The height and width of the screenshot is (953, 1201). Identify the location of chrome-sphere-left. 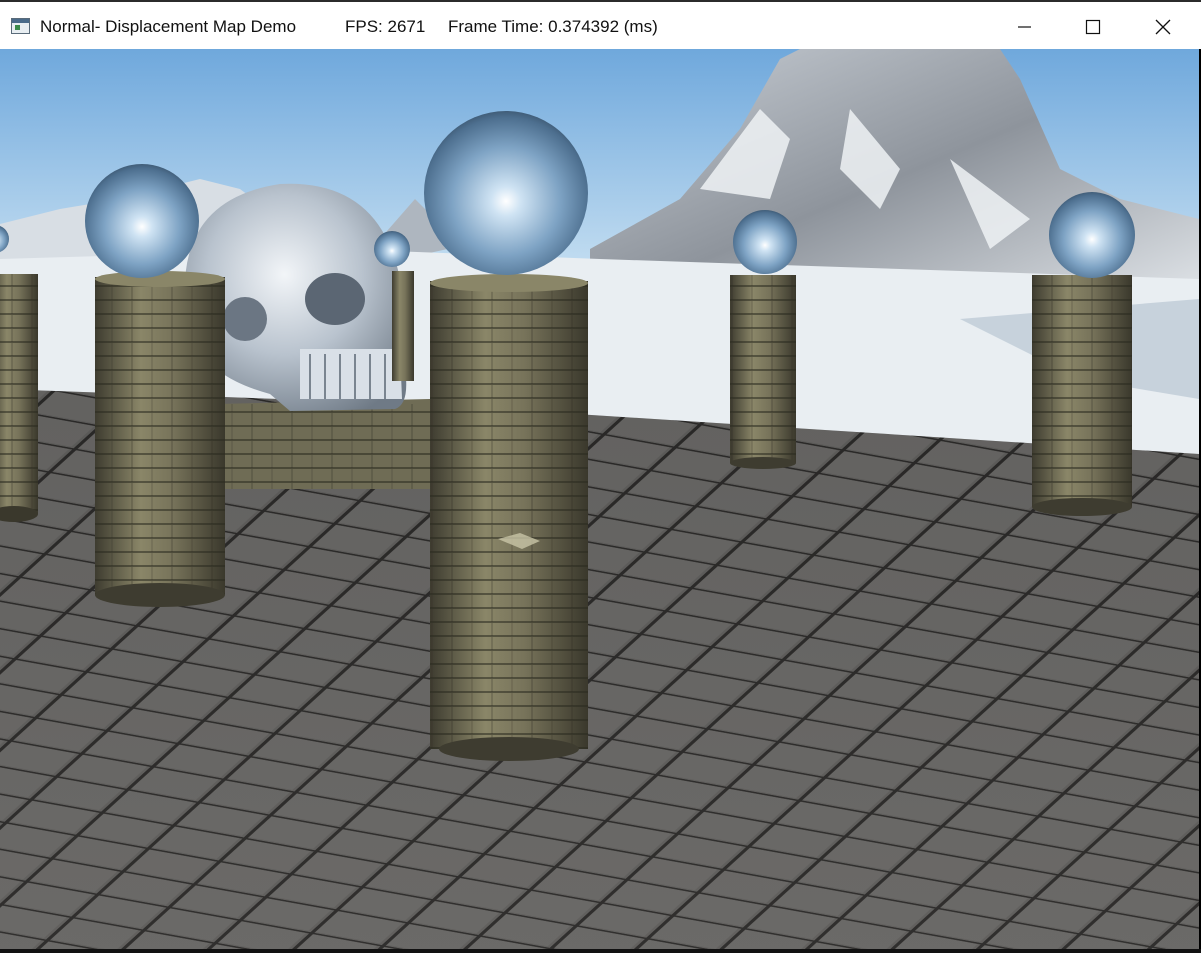
(142, 221).